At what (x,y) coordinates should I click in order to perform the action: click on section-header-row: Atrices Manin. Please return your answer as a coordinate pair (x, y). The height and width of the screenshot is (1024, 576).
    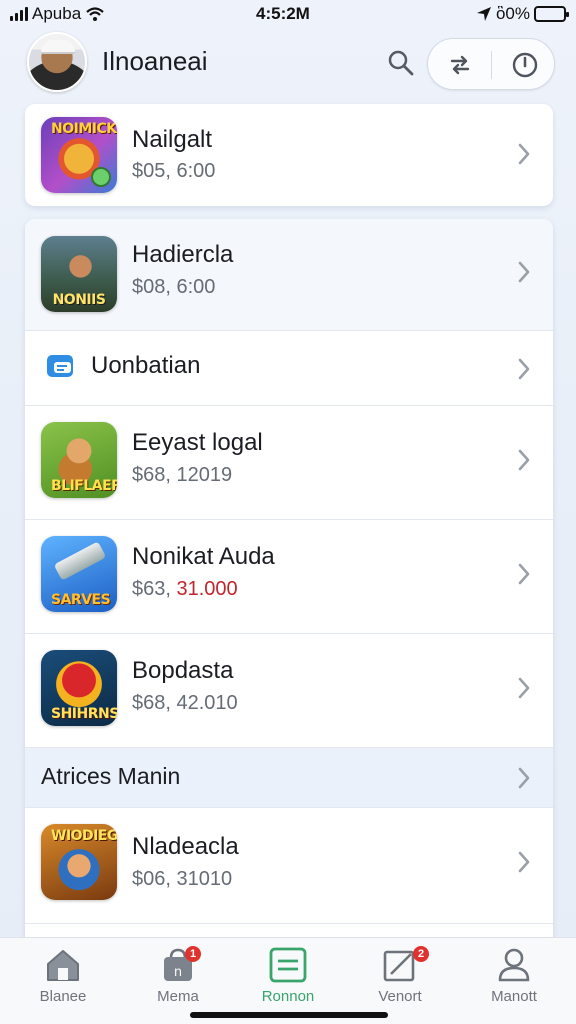
    Looking at the image, I should click on (289, 778).